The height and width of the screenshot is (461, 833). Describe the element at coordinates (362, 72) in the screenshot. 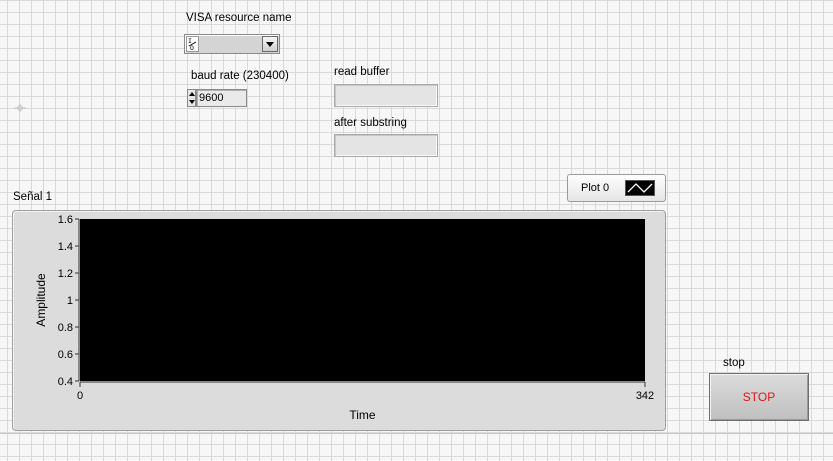

I see `read-buffer-label: read buffer` at that location.